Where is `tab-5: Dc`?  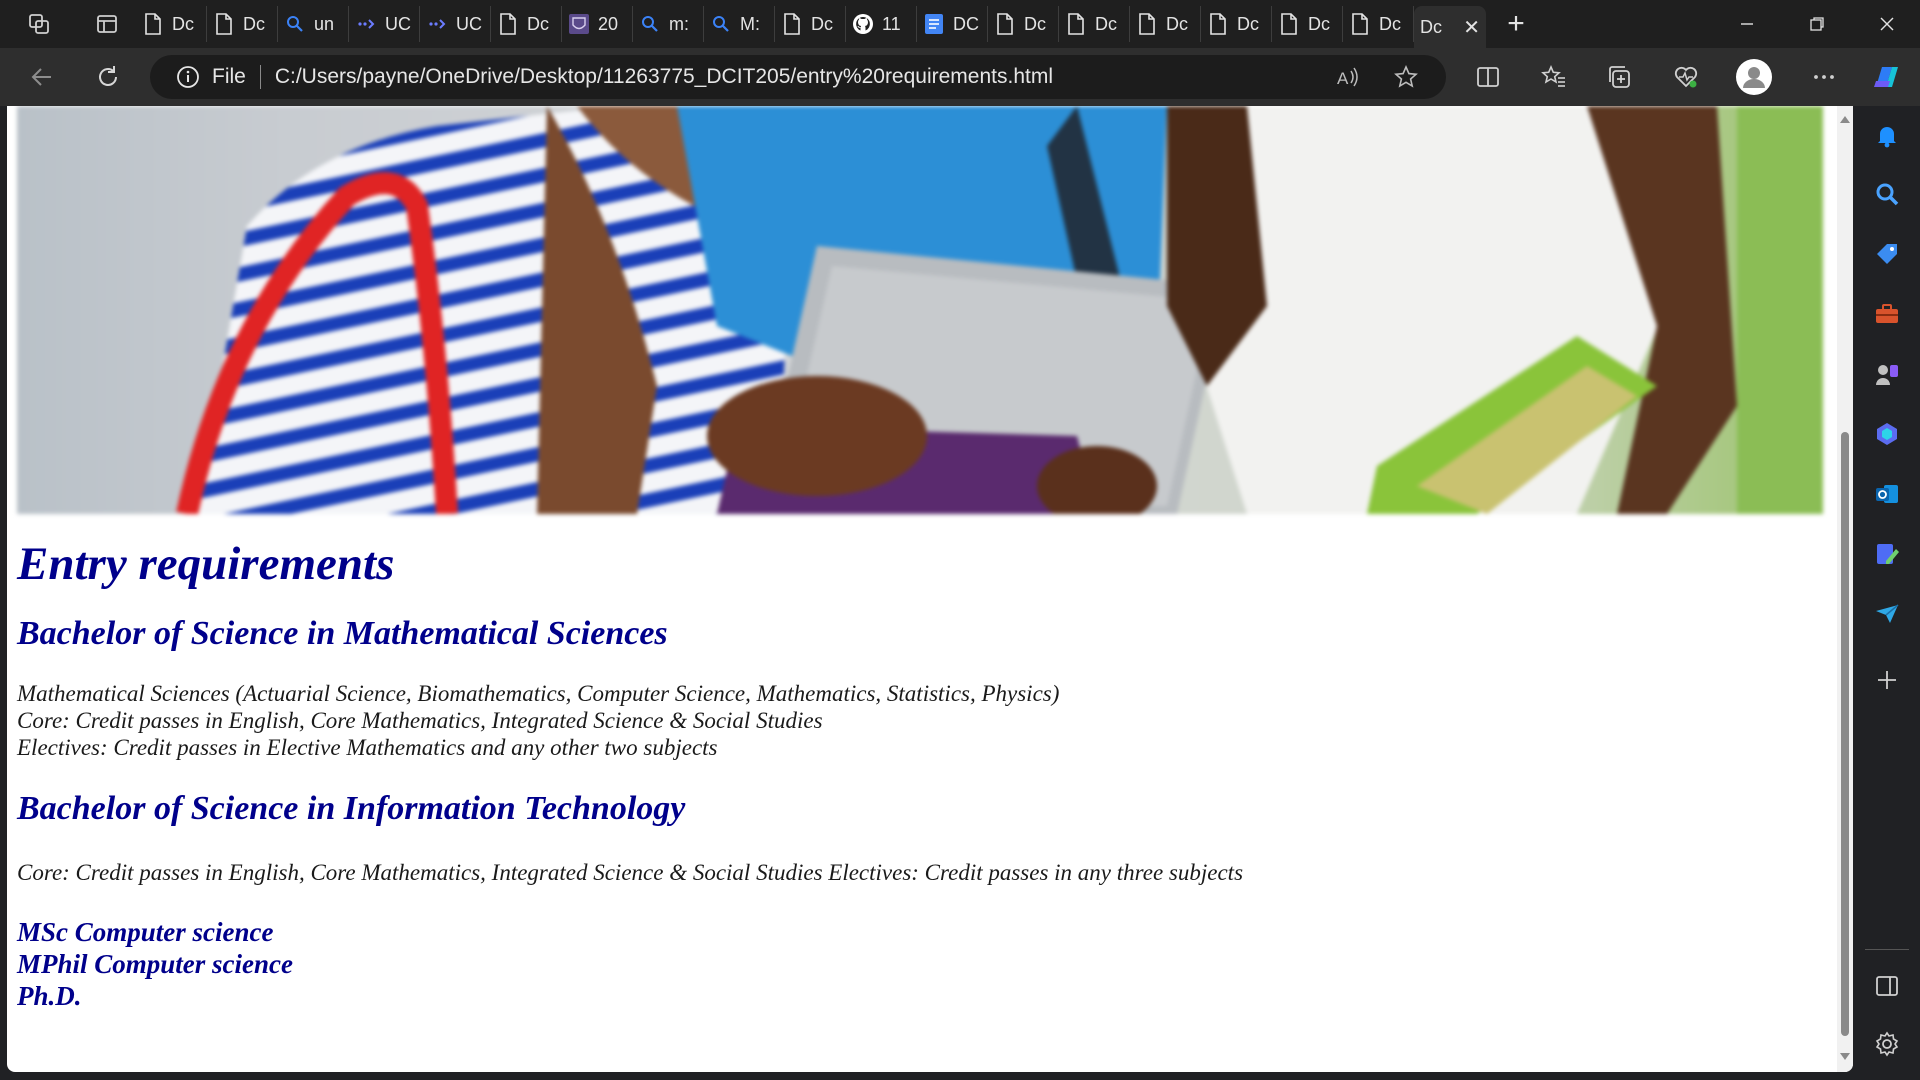 tab-5: Dc is located at coordinates (526, 24).